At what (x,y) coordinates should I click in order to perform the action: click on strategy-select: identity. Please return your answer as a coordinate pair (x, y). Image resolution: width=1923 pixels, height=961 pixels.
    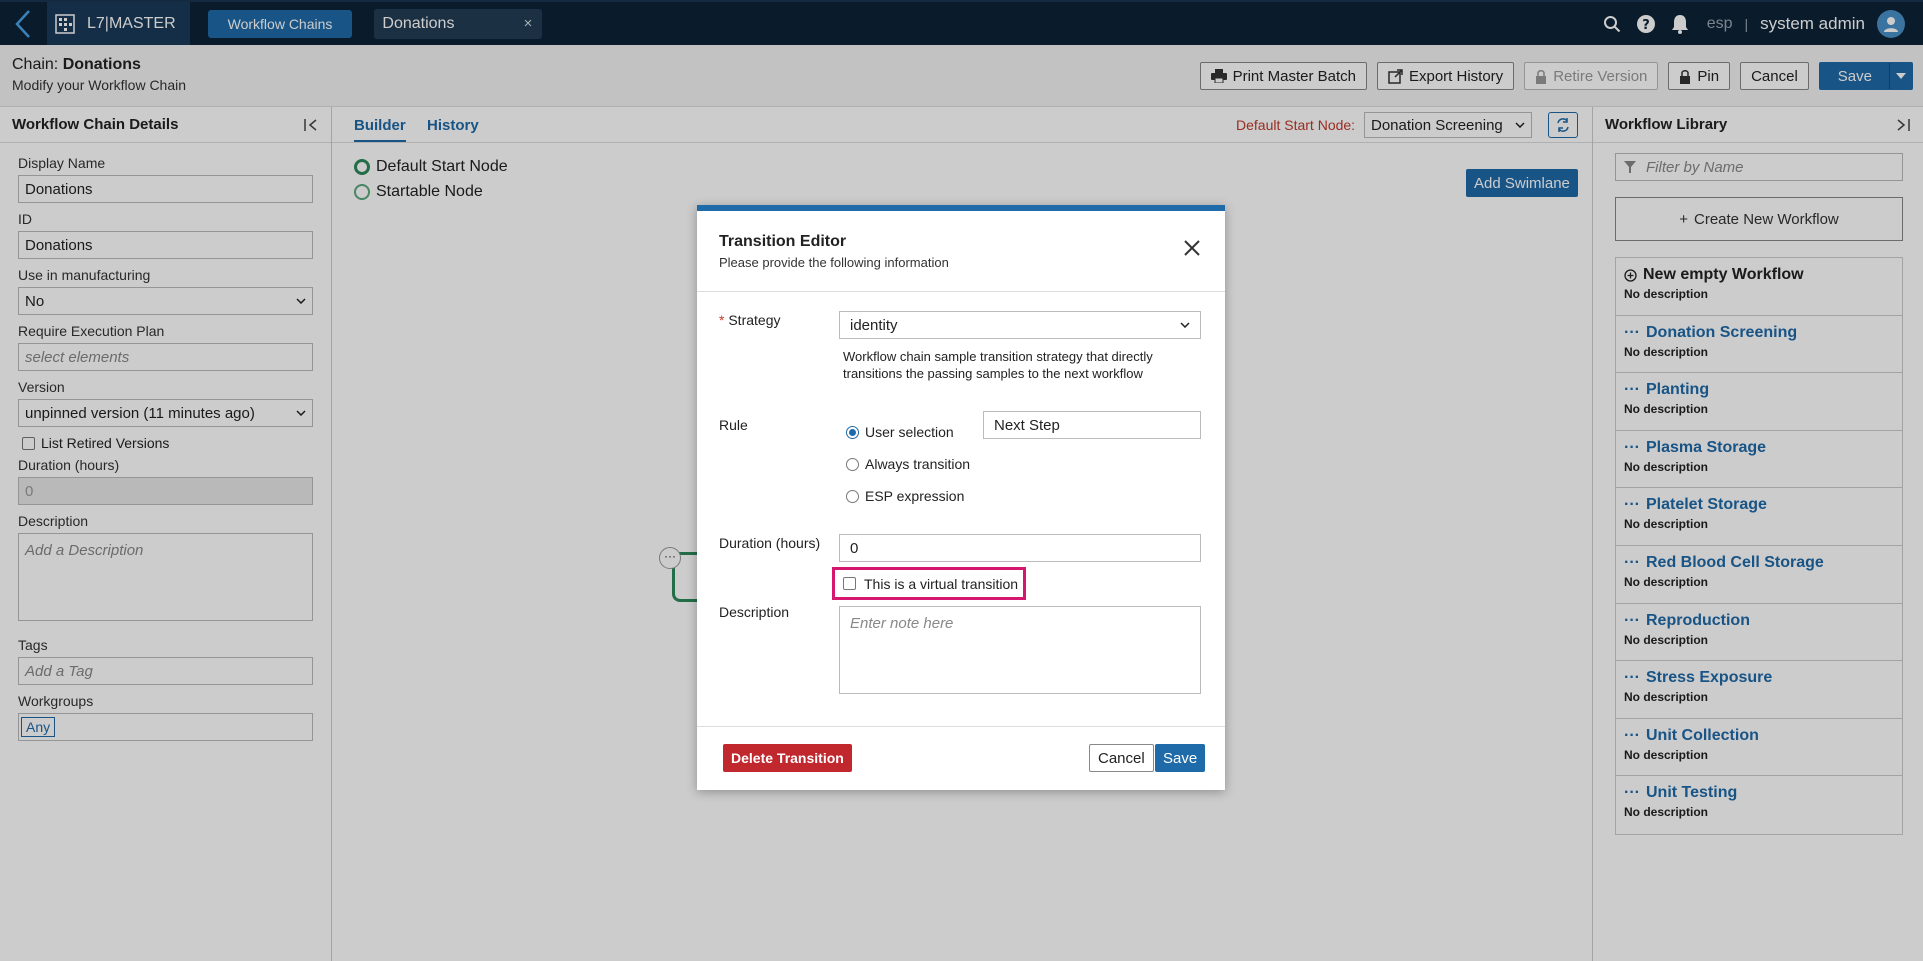
    Looking at the image, I should click on (1020, 325).